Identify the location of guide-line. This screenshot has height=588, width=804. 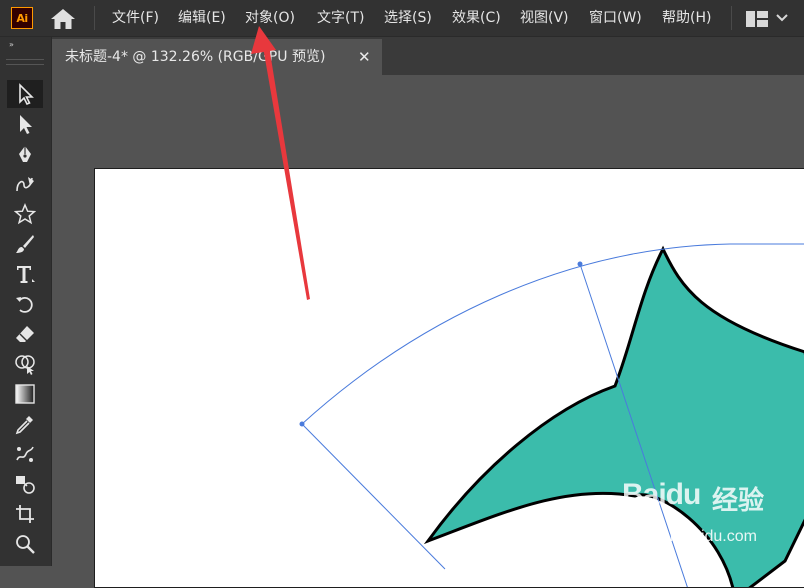
(373, 496).